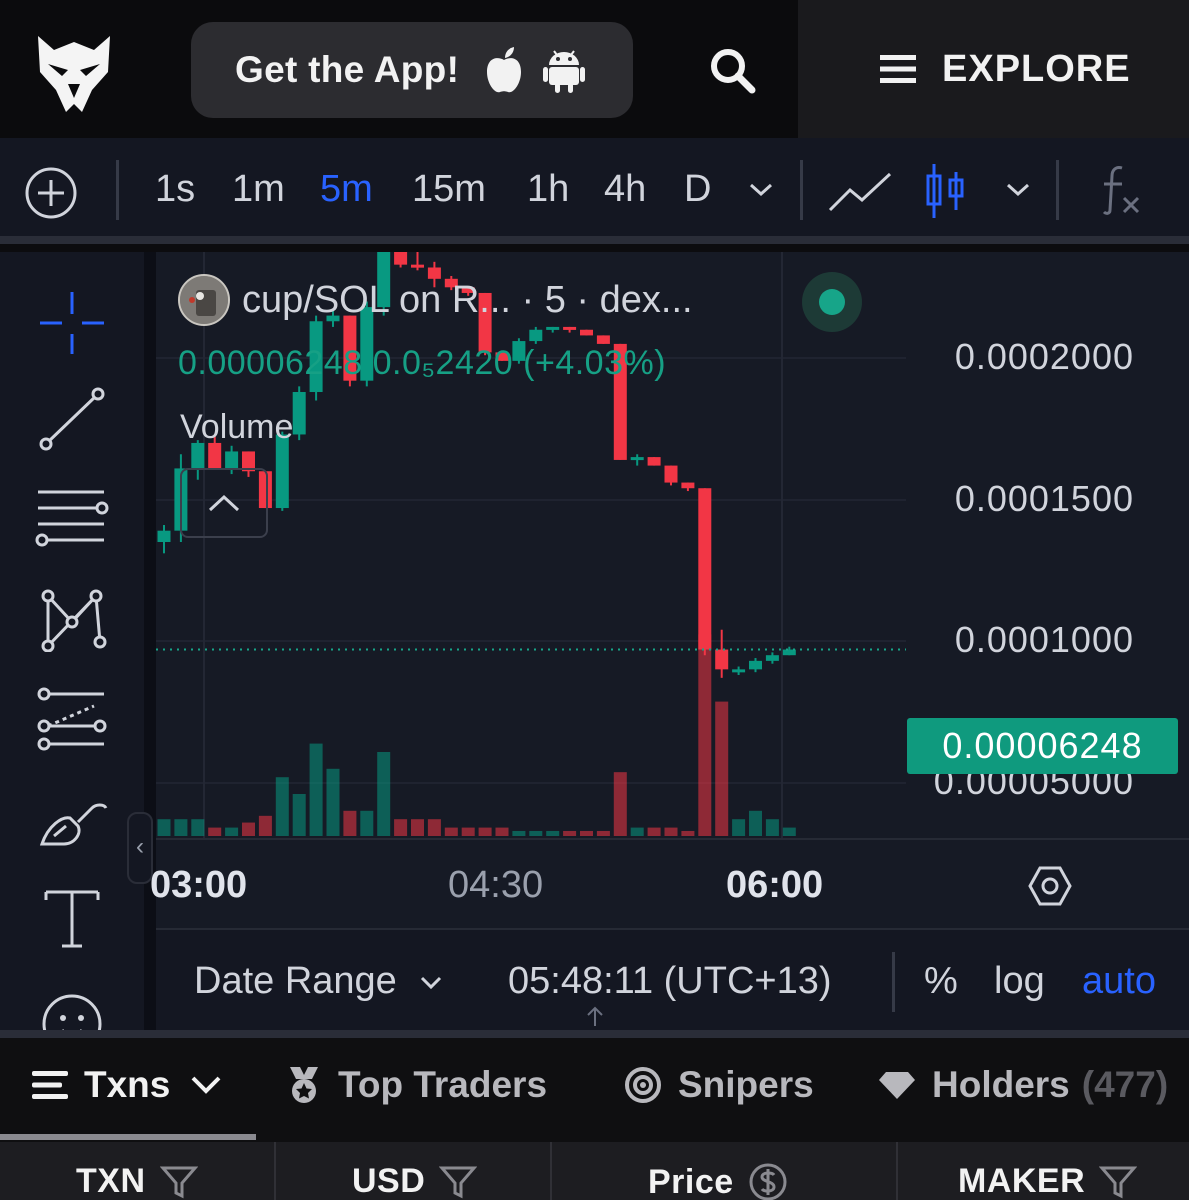 Image resolution: width=1189 pixels, height=1200 pixels. I want to click on timeframe-15m: 15m, so click(449, 189).